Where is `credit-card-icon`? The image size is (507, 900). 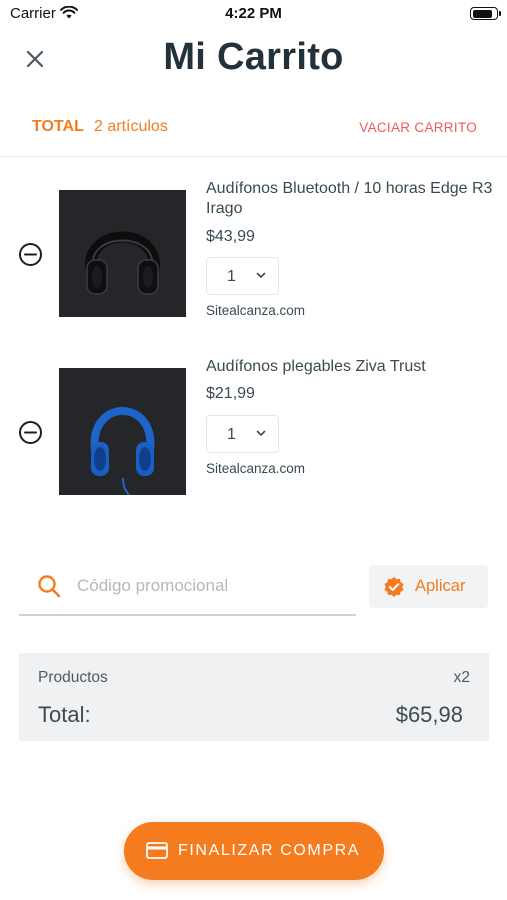
credit-card-icon is located at coordinates (157, 850).